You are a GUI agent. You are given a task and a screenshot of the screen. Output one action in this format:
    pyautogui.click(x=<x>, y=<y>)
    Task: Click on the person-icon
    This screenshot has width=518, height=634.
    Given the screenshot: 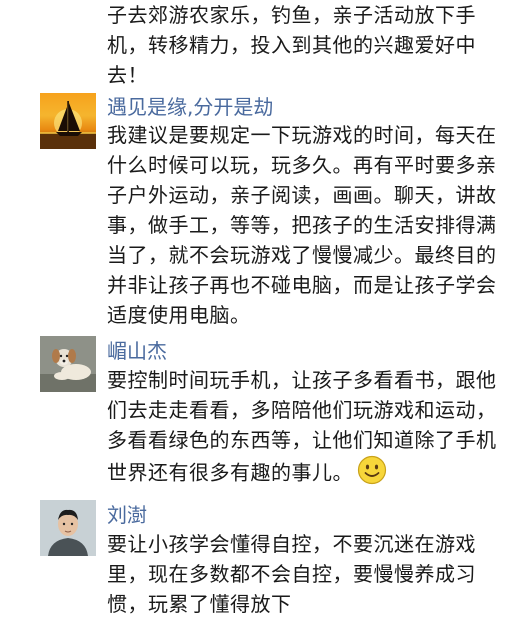 What is the action you would take?
    pyautogui.click(x=68, y=528)
    